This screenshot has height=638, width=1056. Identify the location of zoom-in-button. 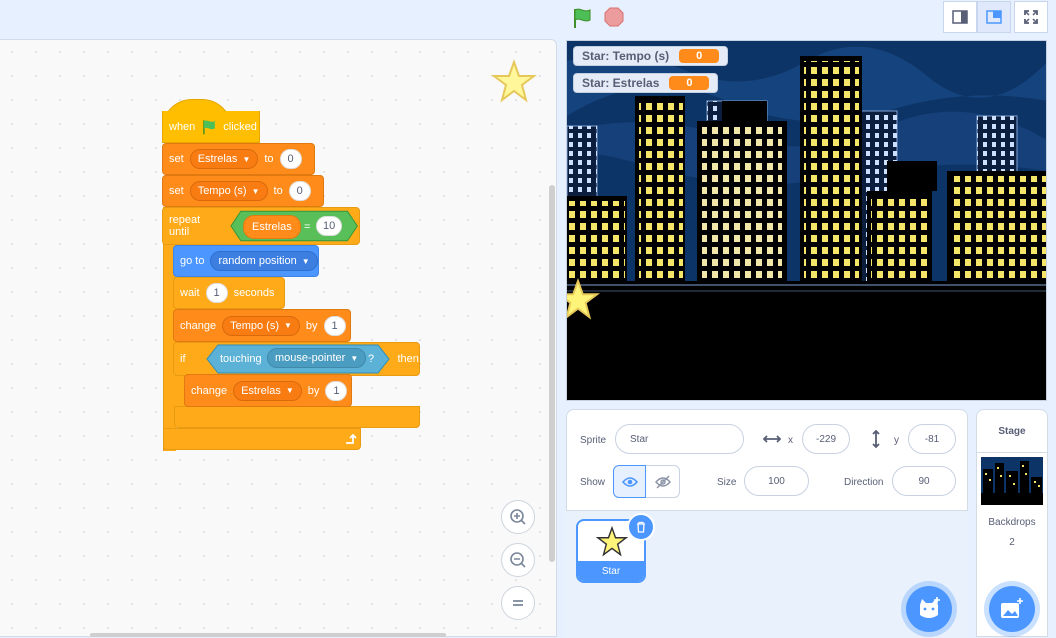
(518, 517).